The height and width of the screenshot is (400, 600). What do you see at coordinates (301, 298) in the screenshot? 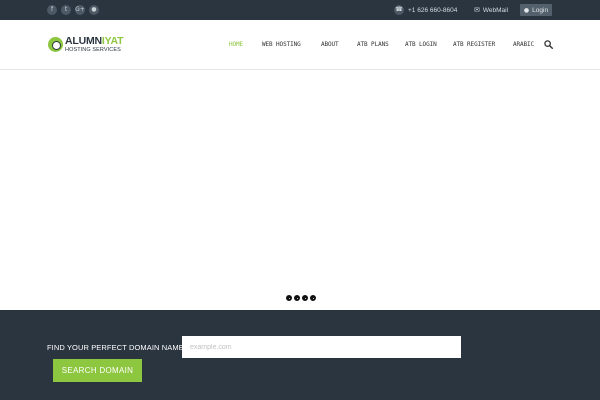
I see `slider-dots` at bounding box center [301, 298].